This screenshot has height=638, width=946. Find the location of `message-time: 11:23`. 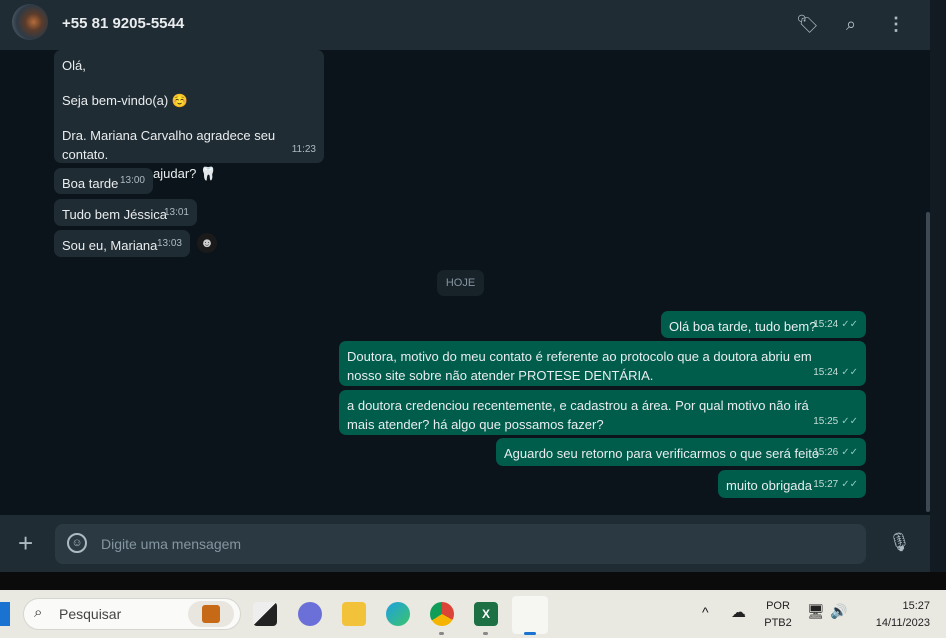

message-time: 11:23 is located at coordinates (303, 149).